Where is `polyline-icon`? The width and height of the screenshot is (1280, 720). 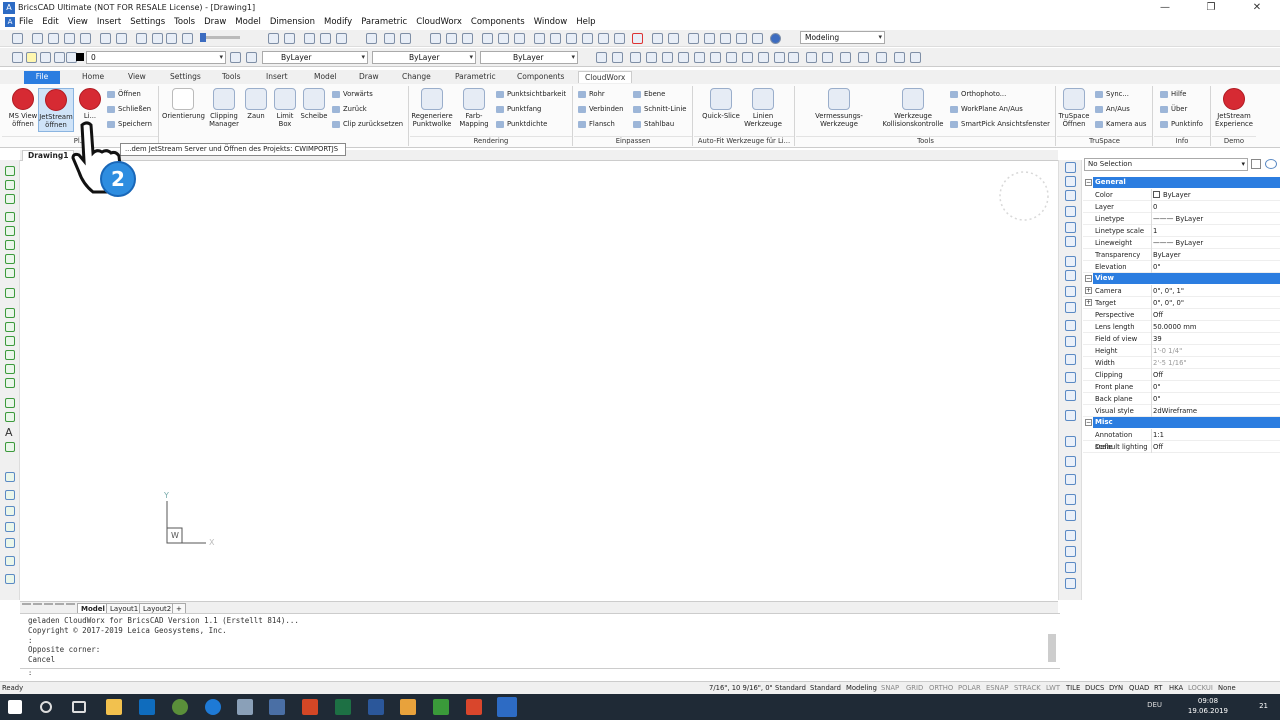 polyline-icon is located at coordinates (10, 185).